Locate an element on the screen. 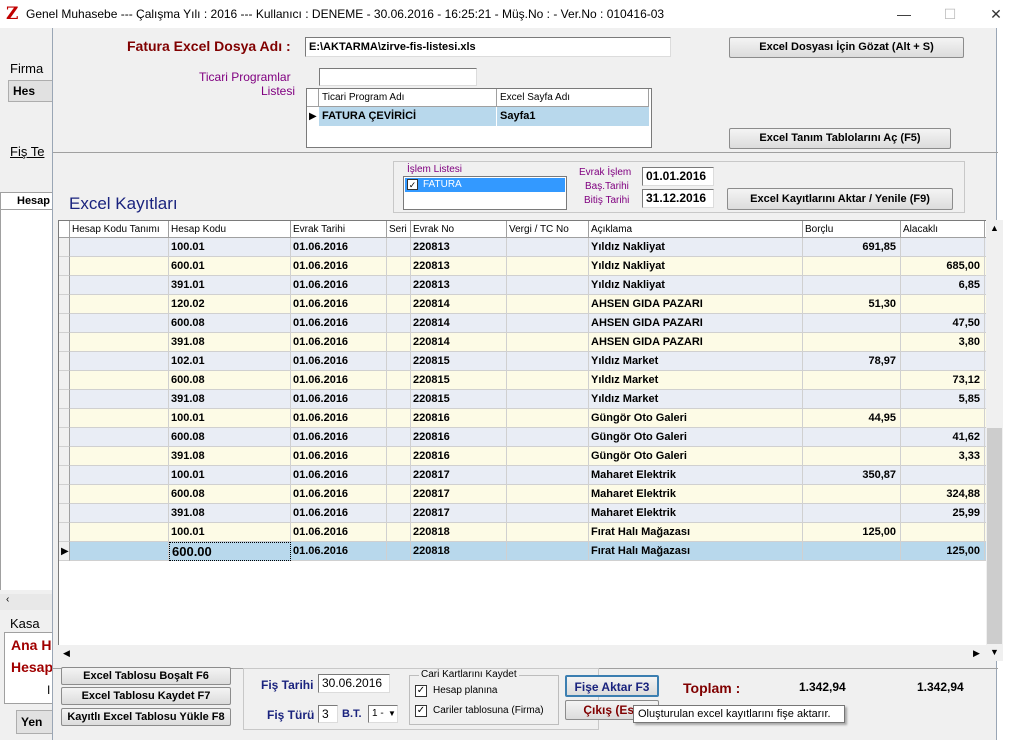 Image resolution: width=1020 pixels, height=740 pixels. cell-borclu: 44,95 is located at coordinates (852, 418).